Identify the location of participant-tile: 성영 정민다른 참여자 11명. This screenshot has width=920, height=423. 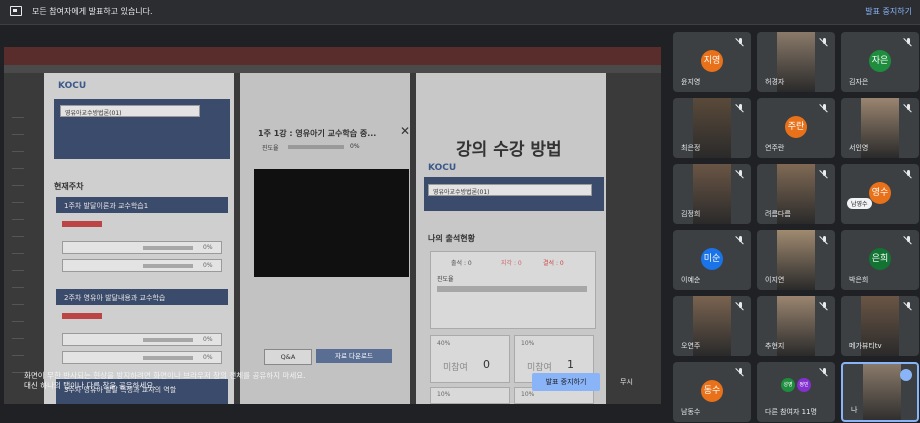
(796, 392).